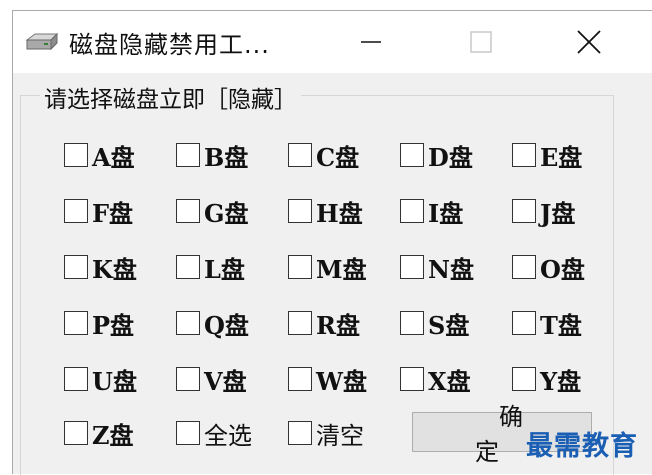  I want to click on drive-checkbox-e: E盘, so click(547, 155).